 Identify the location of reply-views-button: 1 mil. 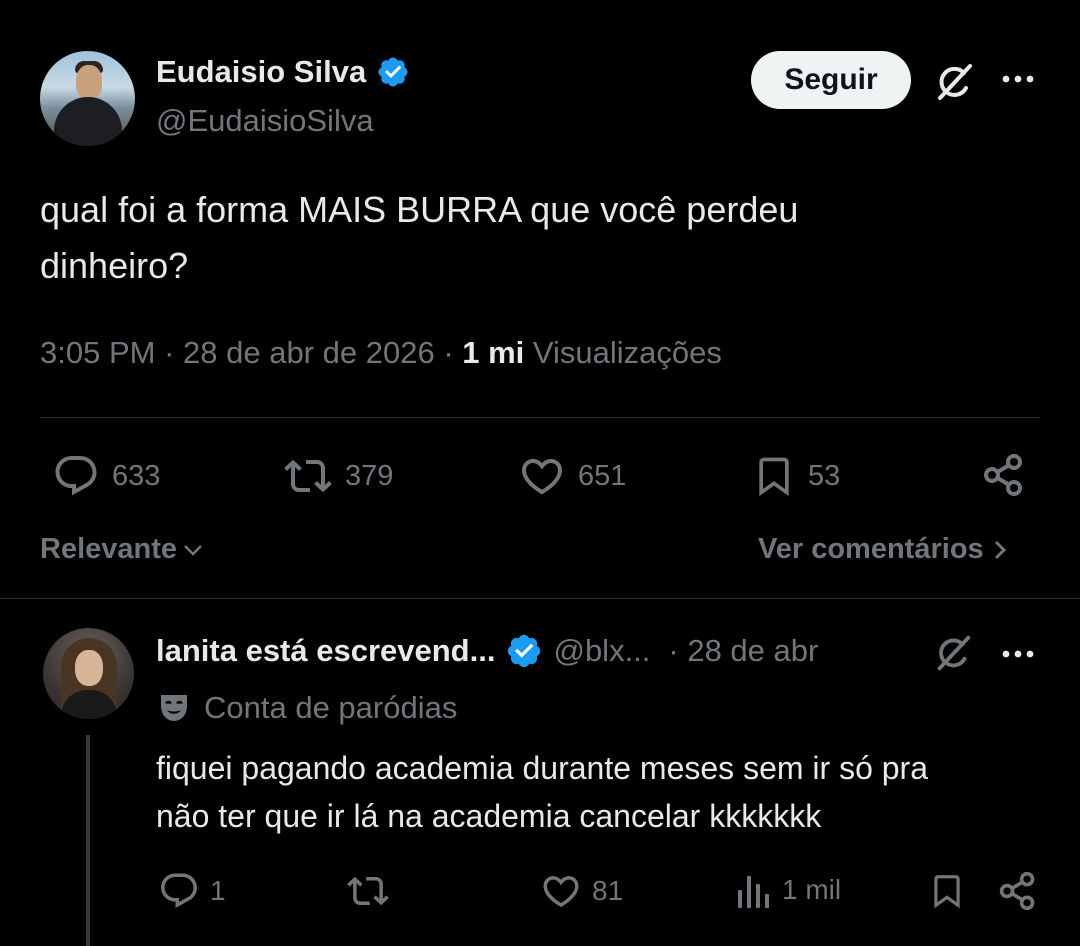
(788, 890).